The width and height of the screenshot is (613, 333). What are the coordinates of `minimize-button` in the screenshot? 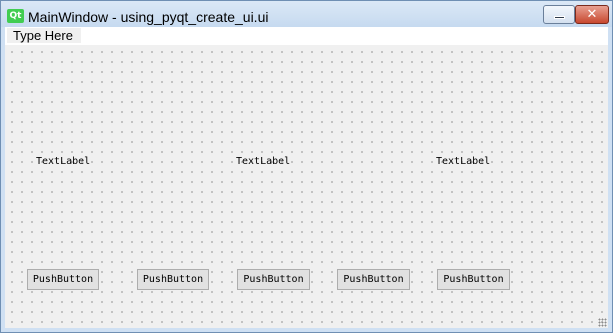 It's located at (559, 14).